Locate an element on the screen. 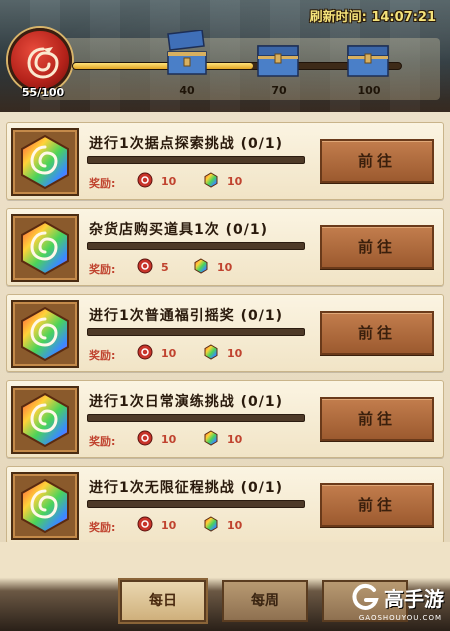 The image size is (450, 631). milestone-label-70: 70 is located at coordinates (279, 90).